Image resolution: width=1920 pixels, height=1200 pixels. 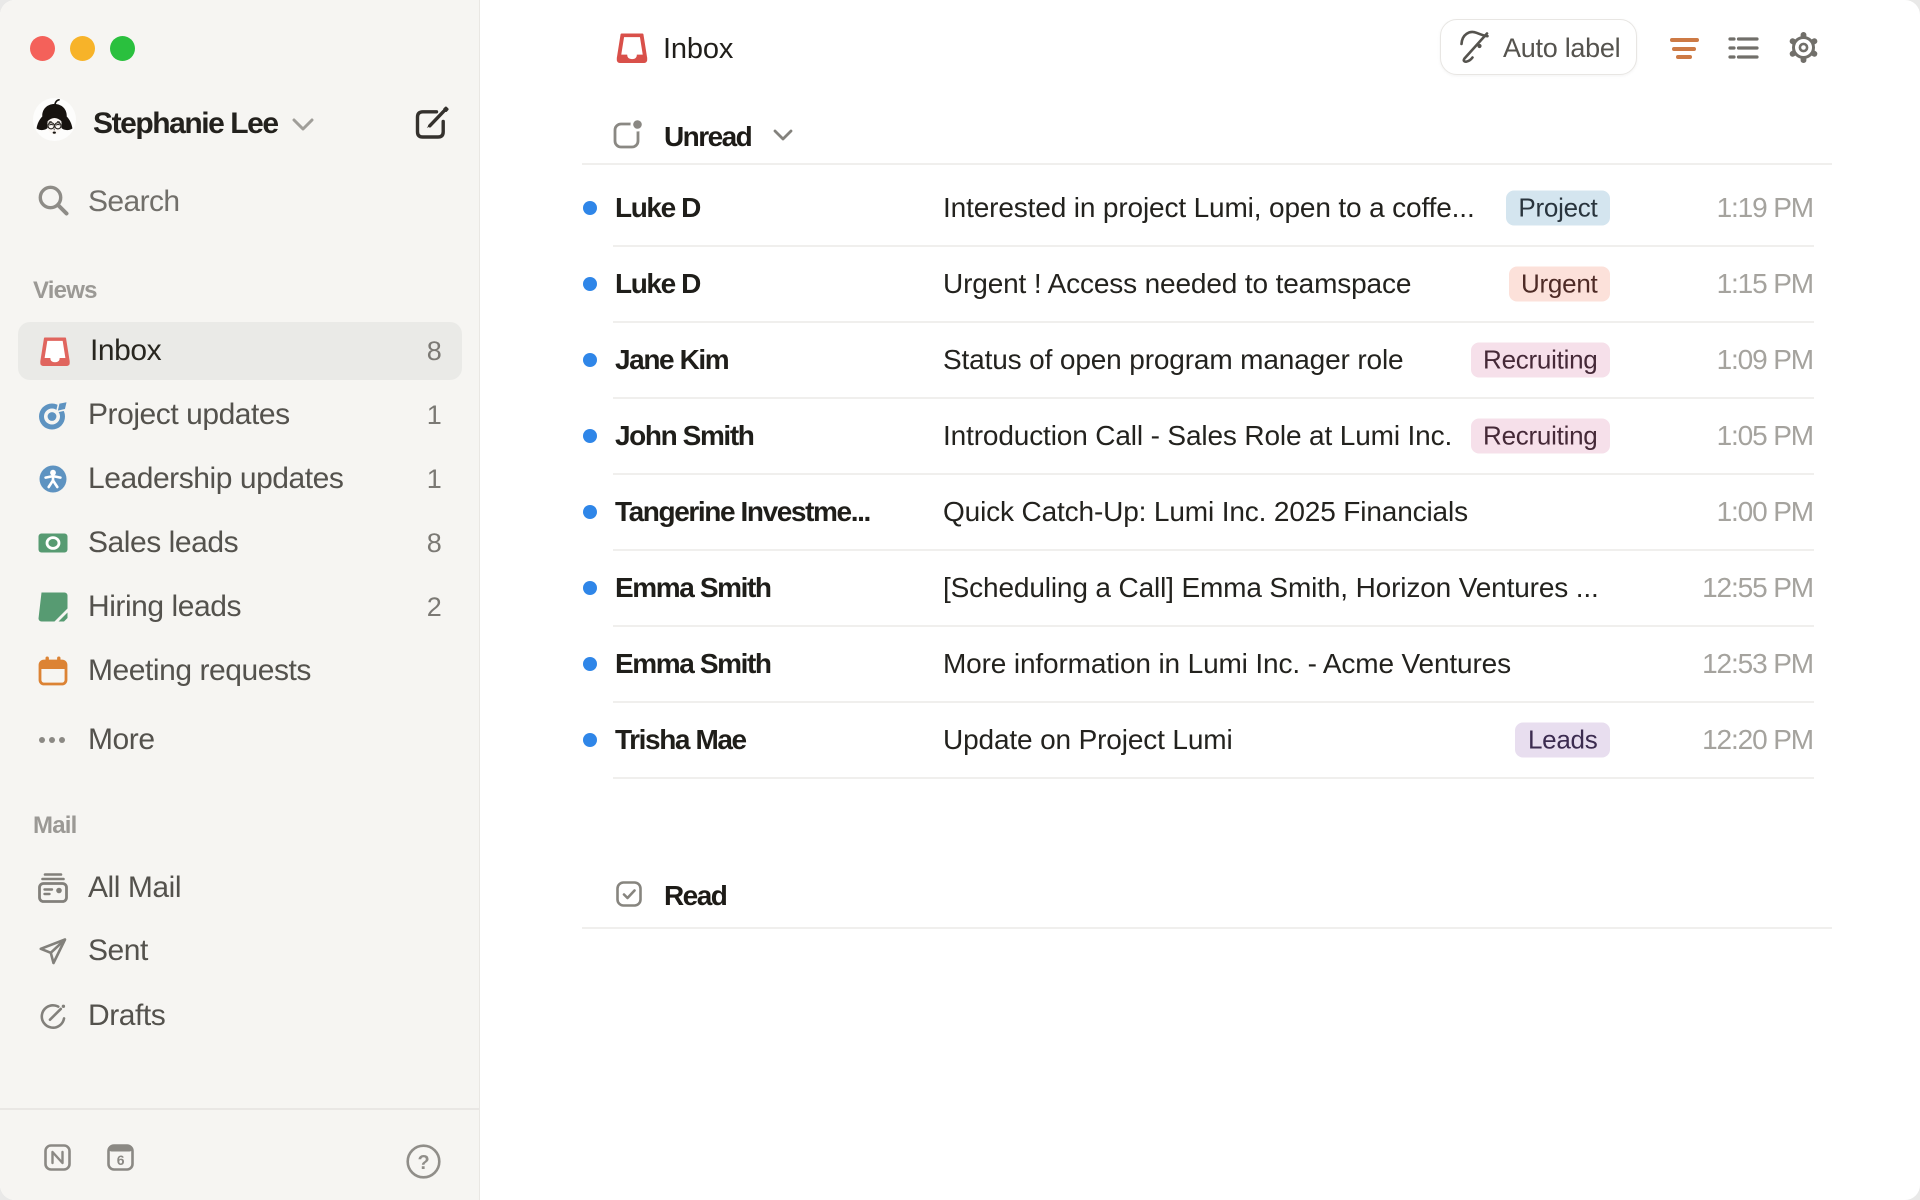 I want to click on svg-text: 6, so click(x=121, y=1160).